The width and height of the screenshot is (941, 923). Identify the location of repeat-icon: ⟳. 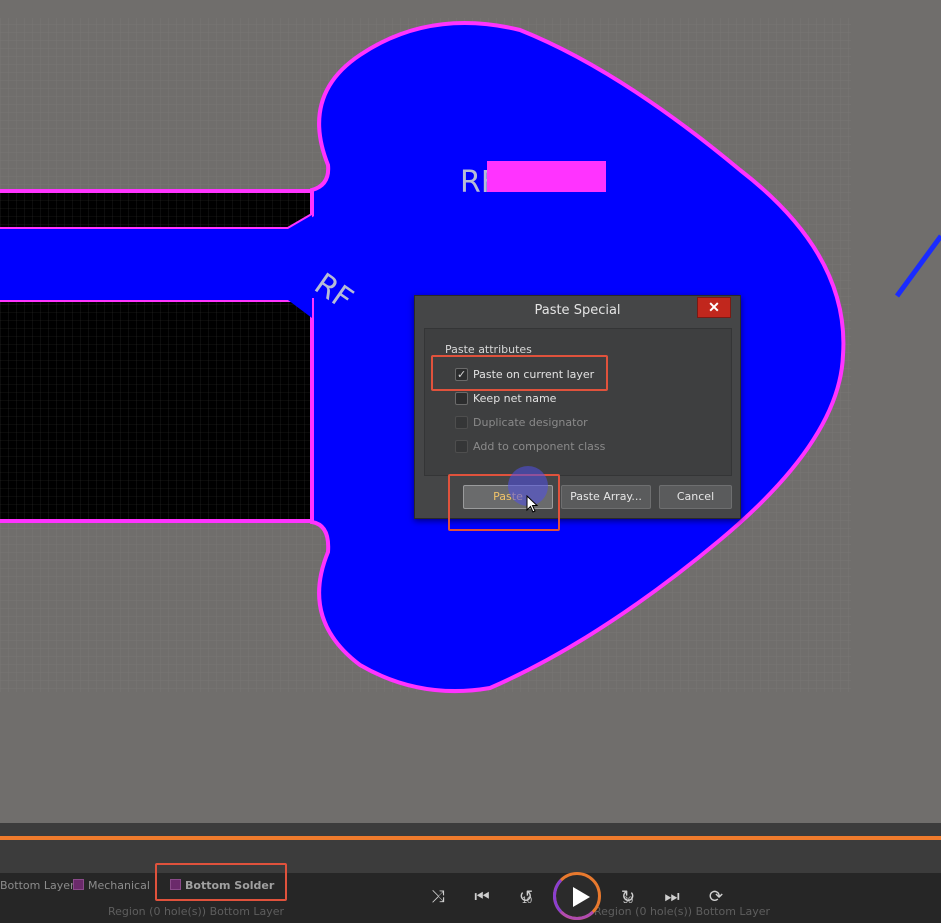
(716, 897).